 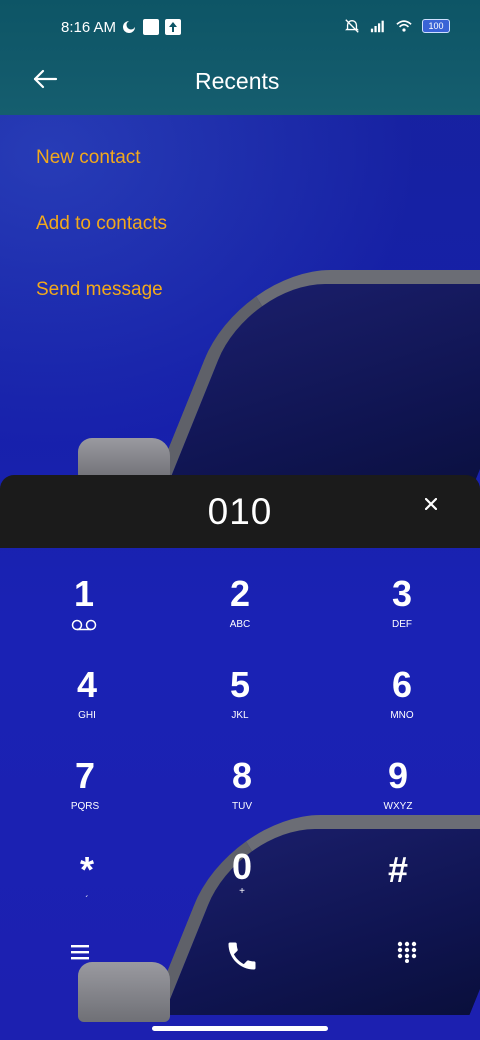 What do you see at coordinates (87, 900) in the screenshot?
I see `key-letters: ´` at bounding box center [87, 900].